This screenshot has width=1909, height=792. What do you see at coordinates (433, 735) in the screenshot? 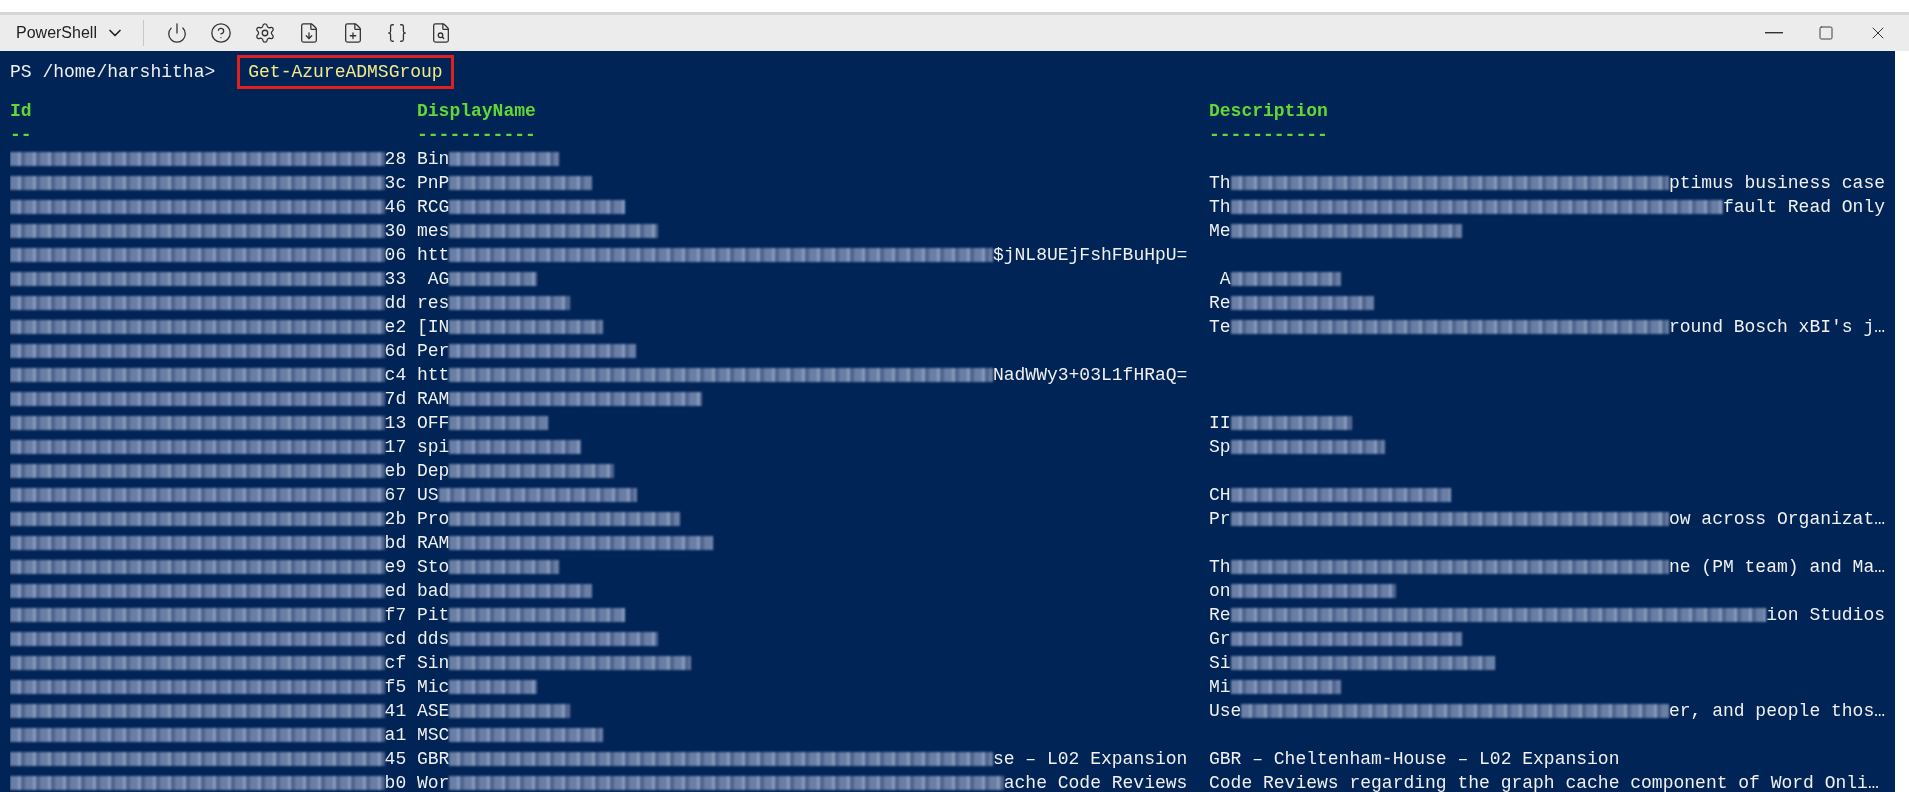
I see `name-cell-text: MSC` at bounding box center [433, 735].